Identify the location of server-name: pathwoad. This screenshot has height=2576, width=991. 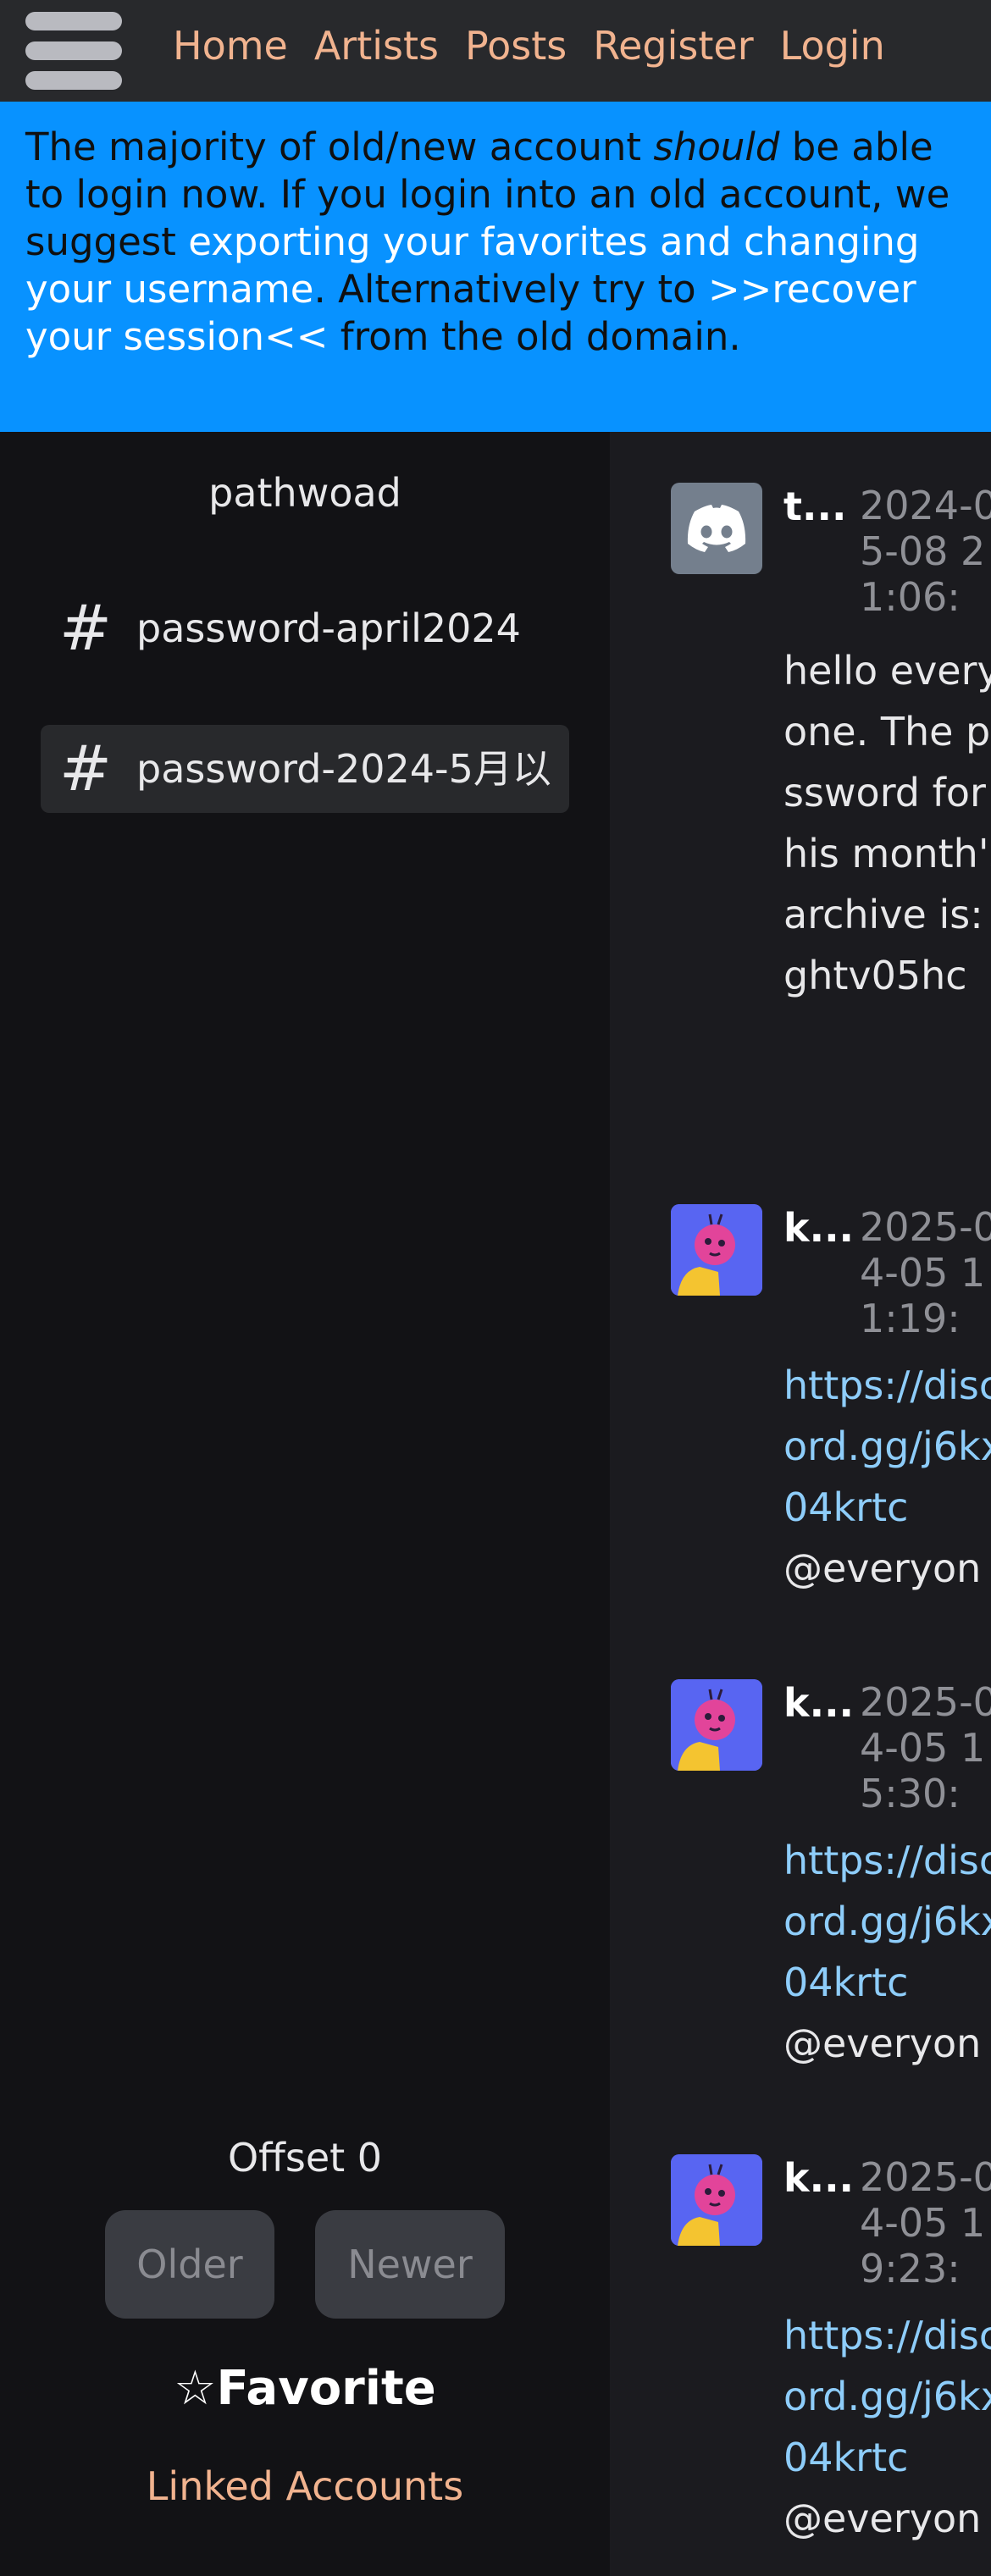
(304, 493).